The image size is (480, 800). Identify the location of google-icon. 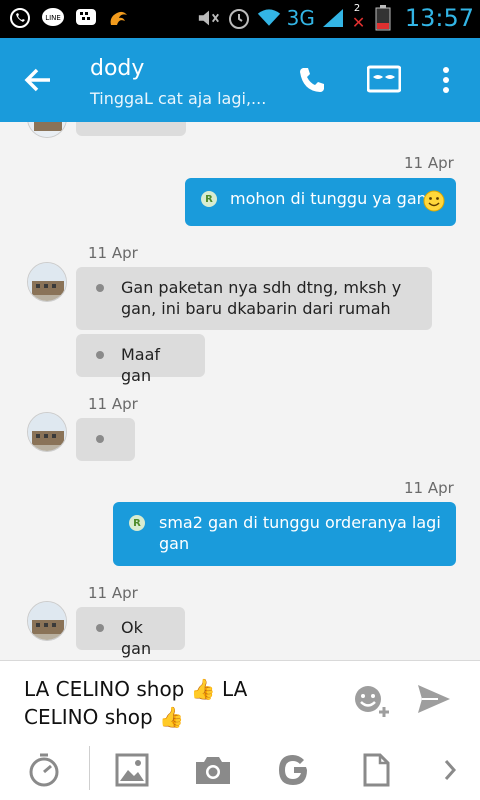
(293, 770).